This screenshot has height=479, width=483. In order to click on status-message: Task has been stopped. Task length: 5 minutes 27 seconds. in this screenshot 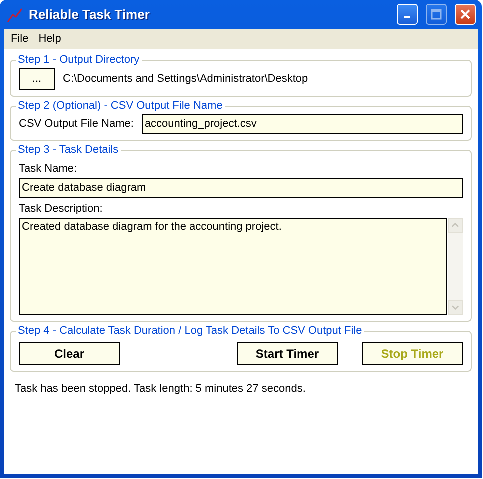, I will do `click(161, 389)`.